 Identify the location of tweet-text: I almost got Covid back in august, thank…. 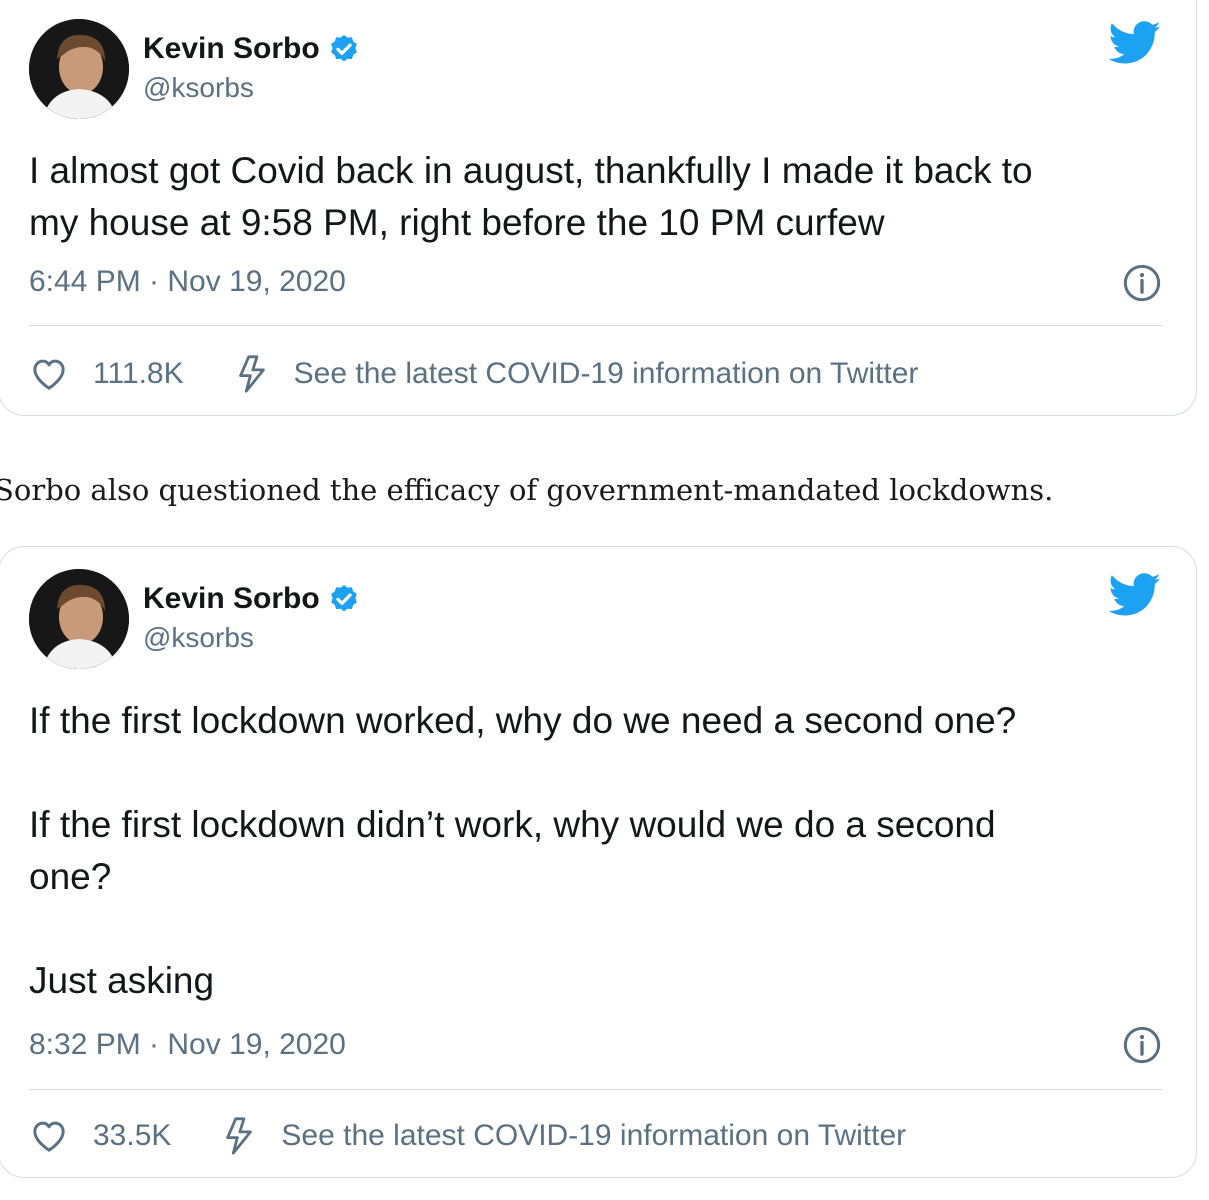
(531, 196).